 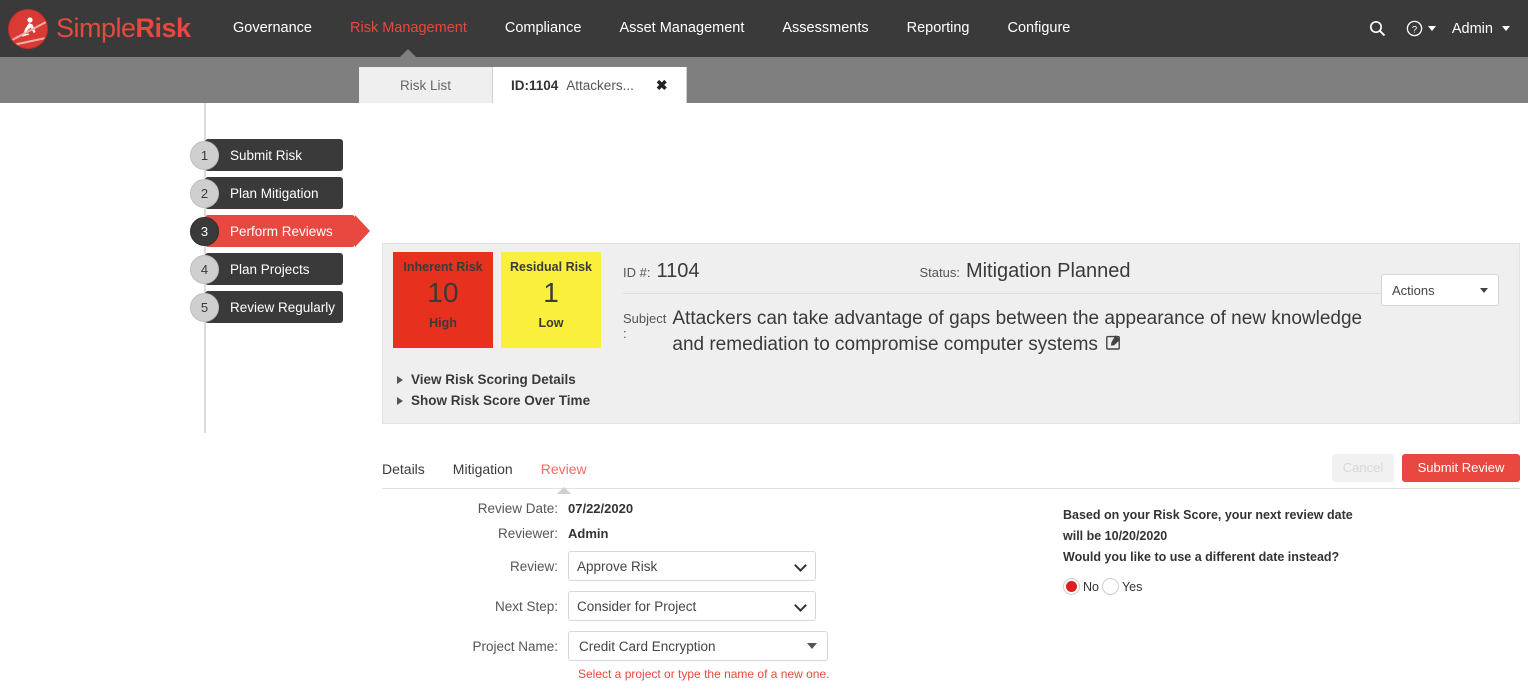 I want to click on brand-name-risk: Risk, so click(x=163, y=28).